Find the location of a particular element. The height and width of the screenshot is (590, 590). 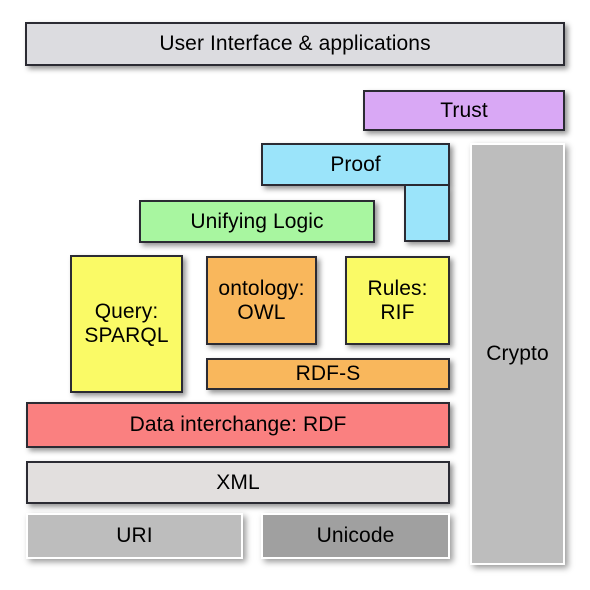

block-rdf-s: RDF-S is located at coordinates (328, 374).